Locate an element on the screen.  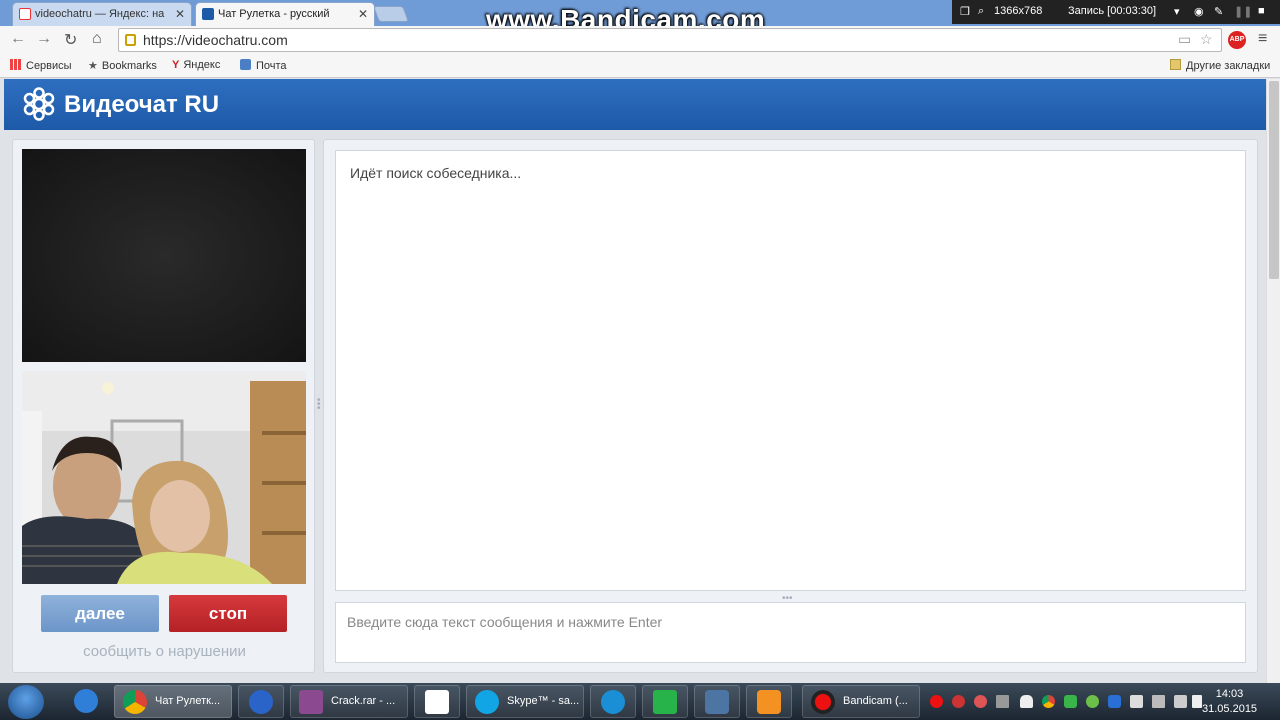
browser-menu-icon: ≡ is located at coordinates (1262, 39).